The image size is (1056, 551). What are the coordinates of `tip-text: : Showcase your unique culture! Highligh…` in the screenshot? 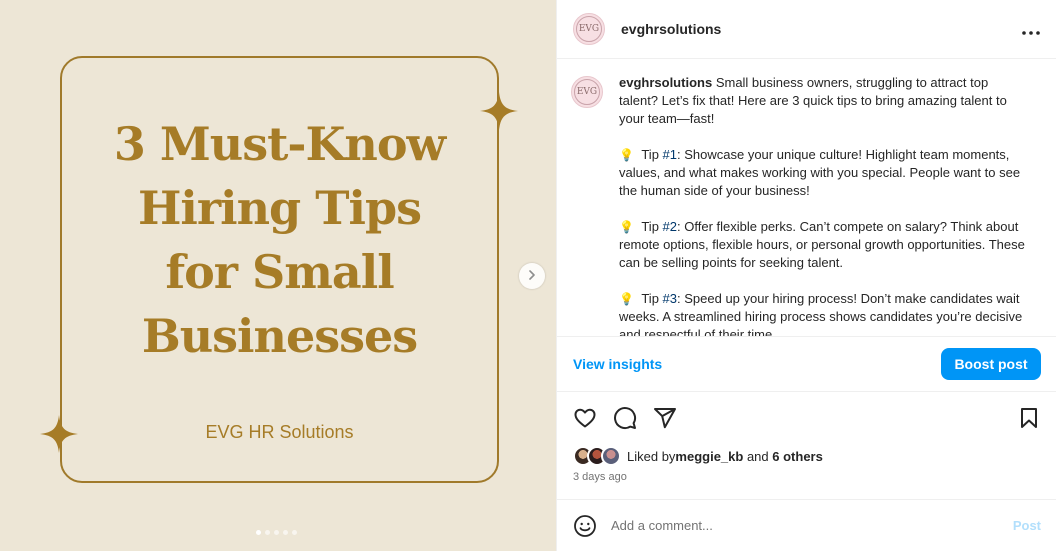 It's located at (820, 172).